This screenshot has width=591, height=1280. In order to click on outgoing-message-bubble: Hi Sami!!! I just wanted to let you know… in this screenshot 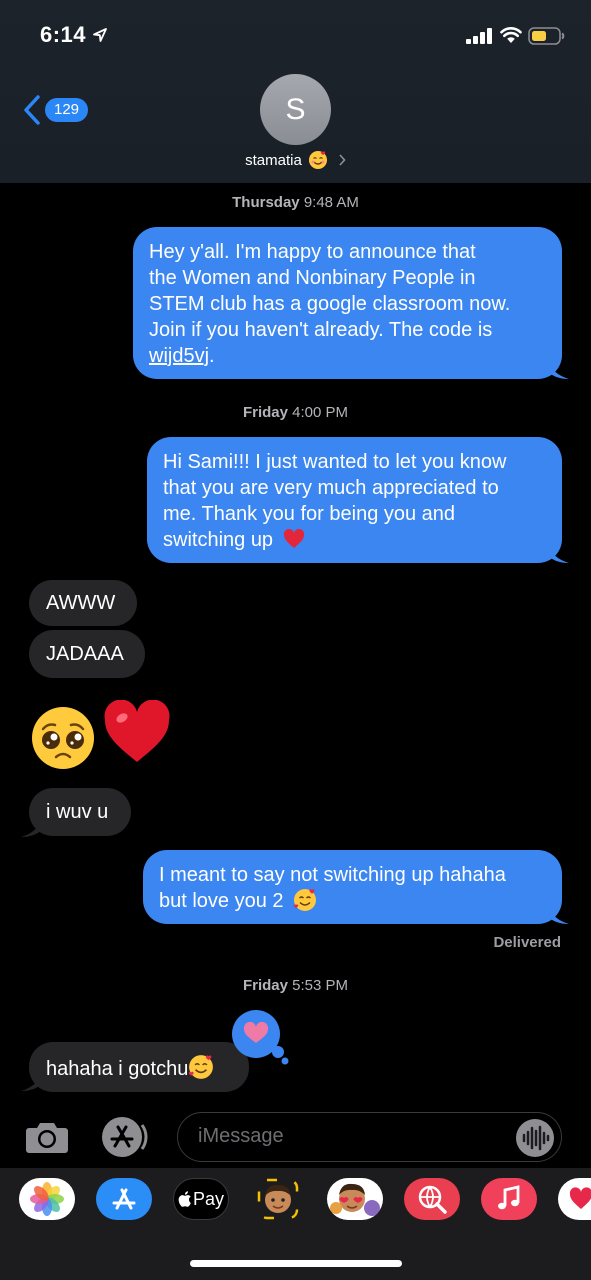, I will do `click(354, 500)`.